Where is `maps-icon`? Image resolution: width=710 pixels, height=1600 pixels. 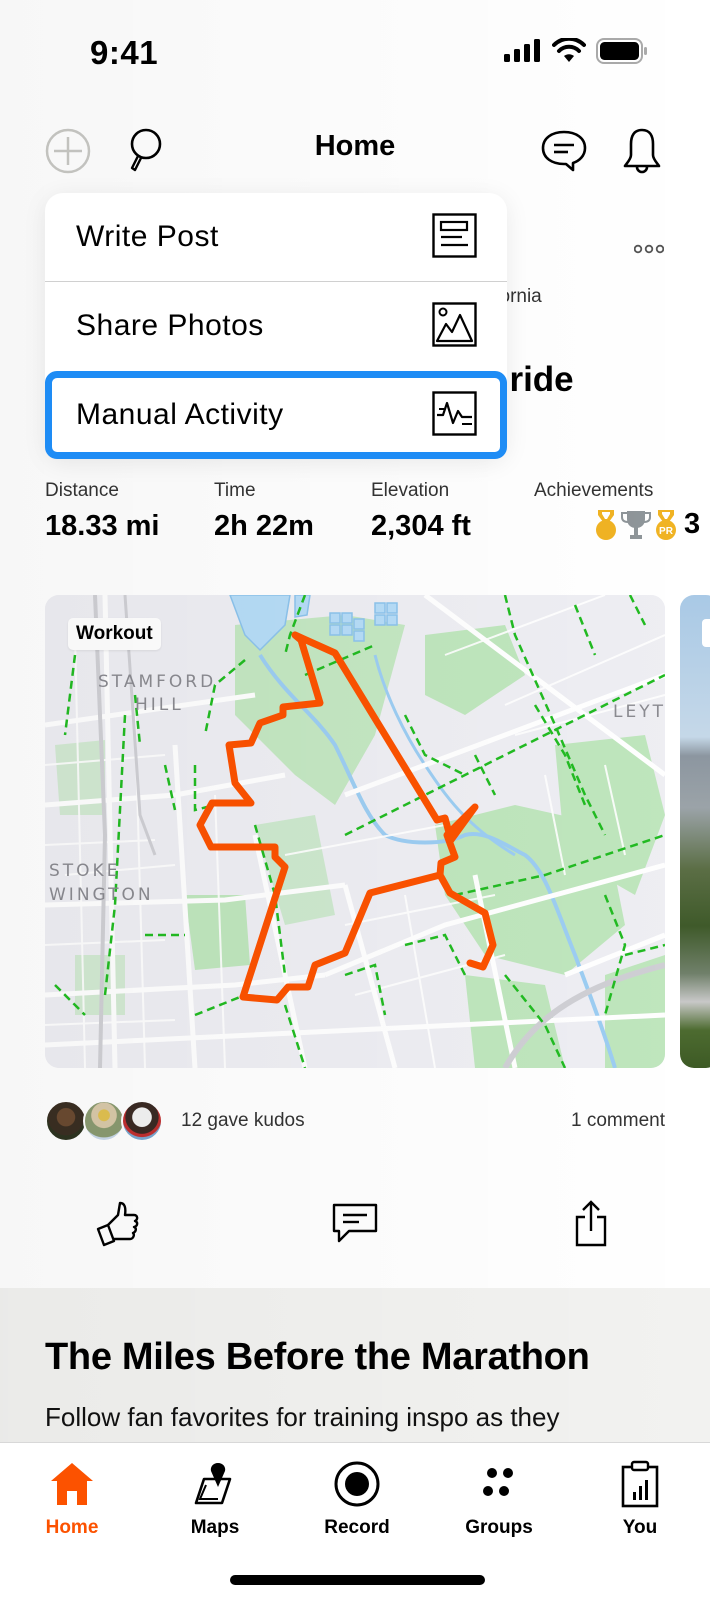
maps-icon is located at coordinates (213, 1484).